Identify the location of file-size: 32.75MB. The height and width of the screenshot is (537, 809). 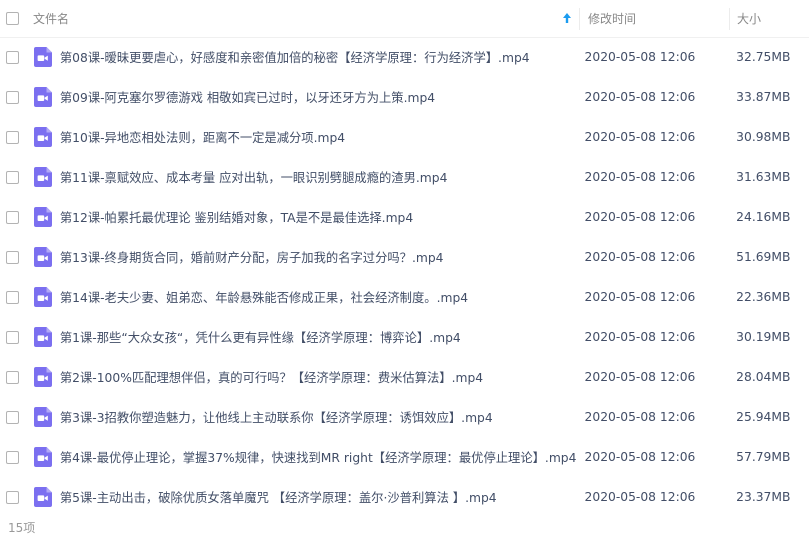
(763, 57).